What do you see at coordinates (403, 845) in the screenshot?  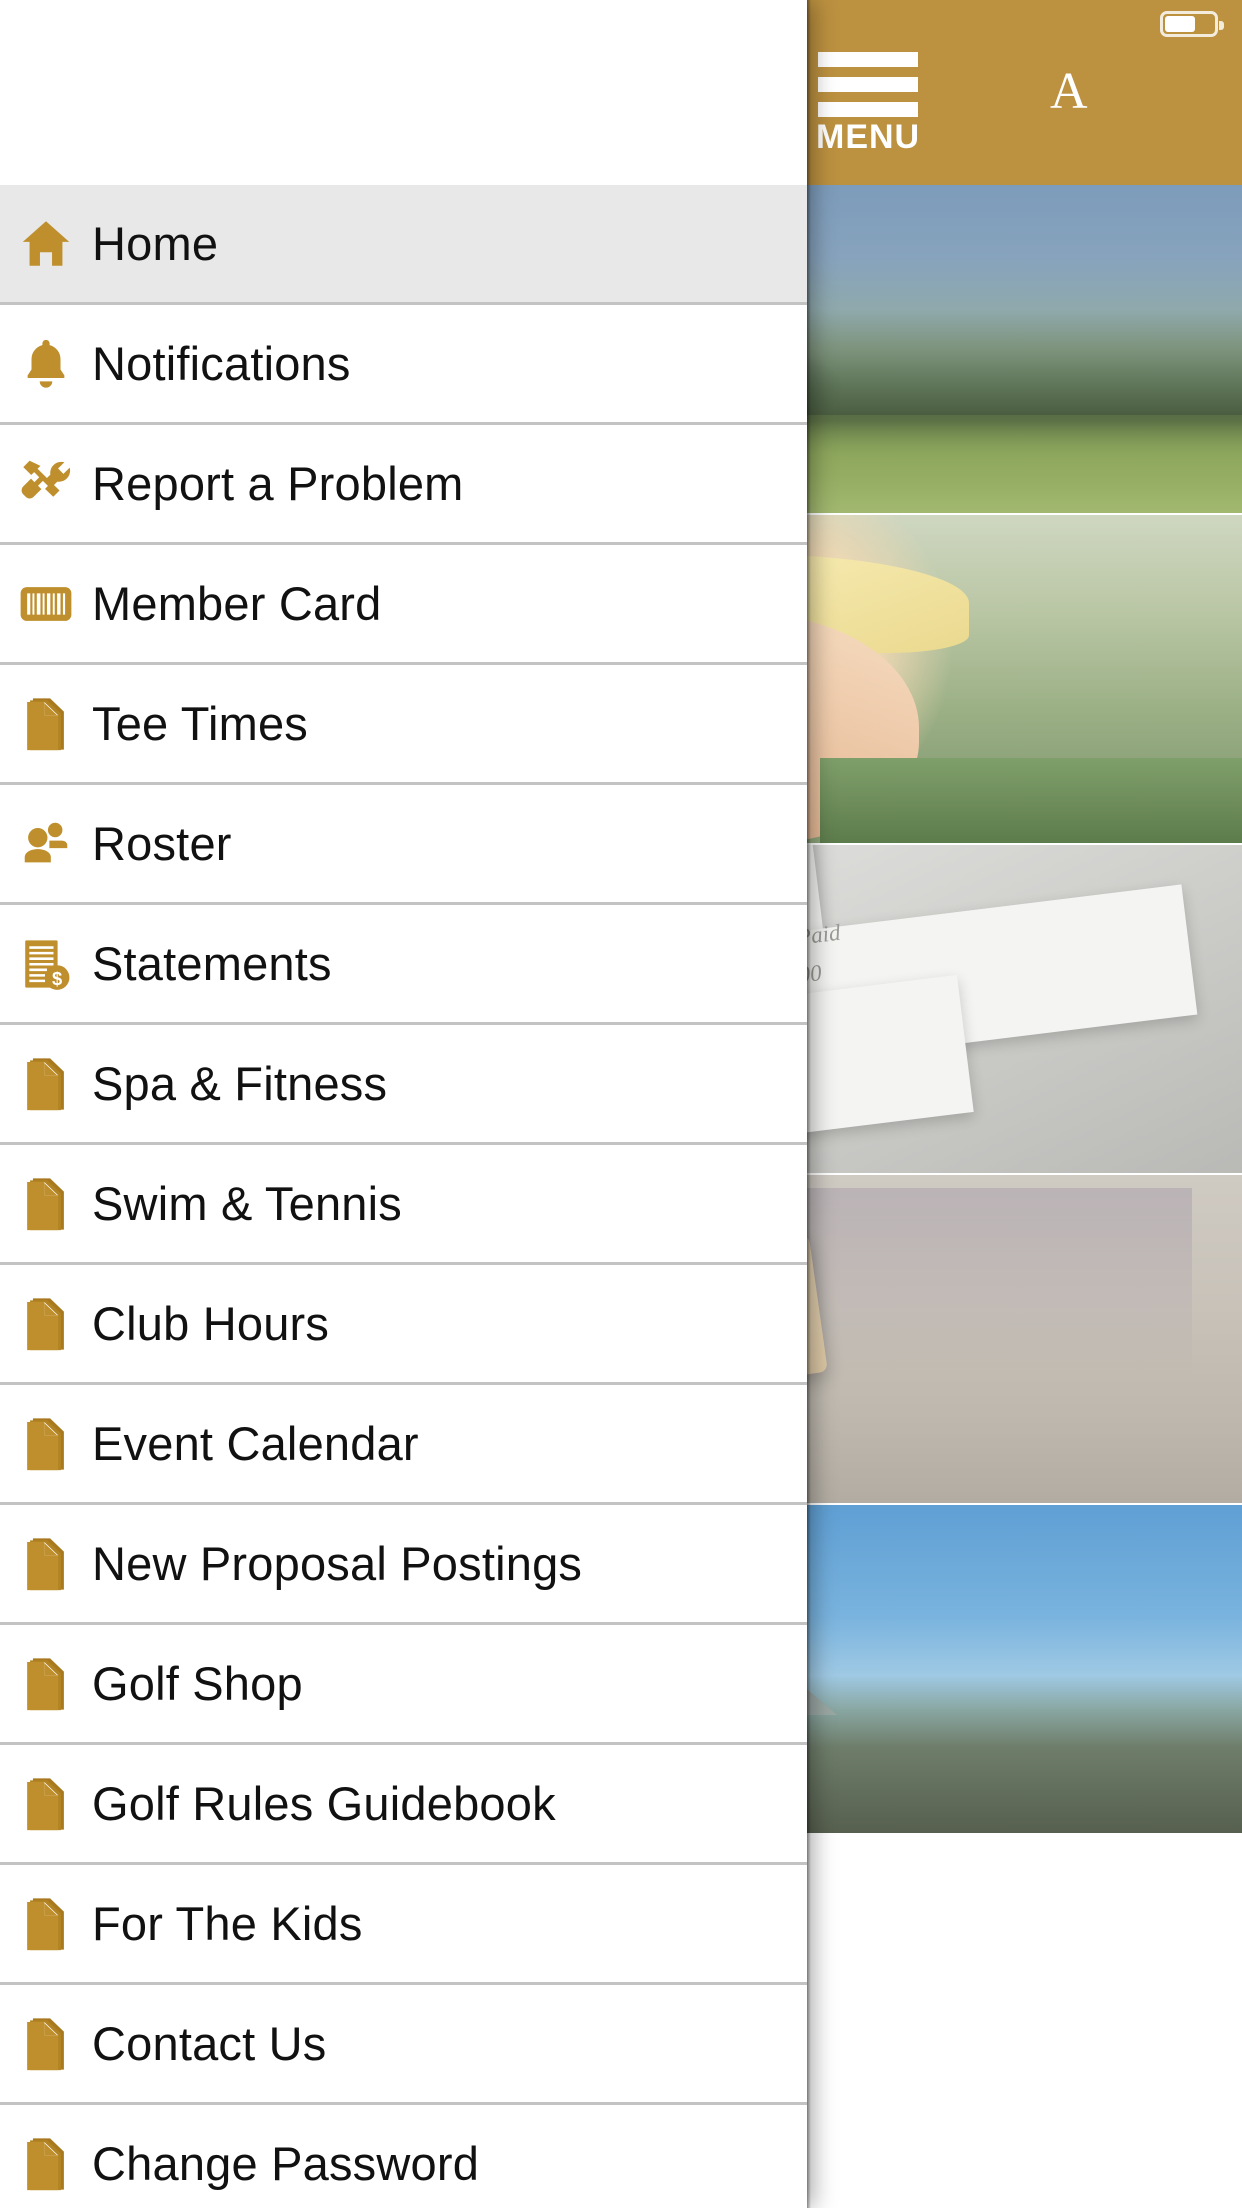 I see `sidebar-item-roster: Roster` at bounding box center [403, 845].